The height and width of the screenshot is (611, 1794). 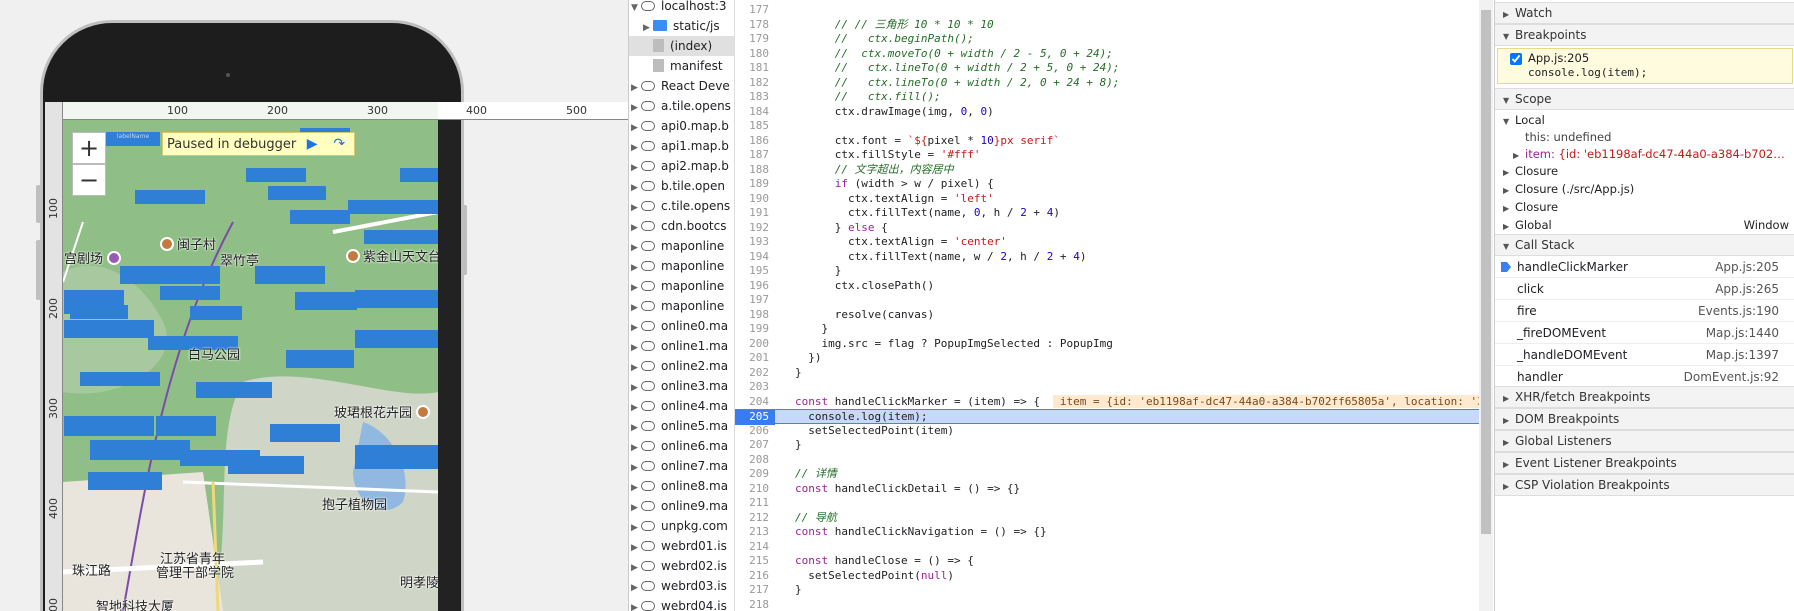 I want to click on line-number: 183, so click(x=755, y=97).